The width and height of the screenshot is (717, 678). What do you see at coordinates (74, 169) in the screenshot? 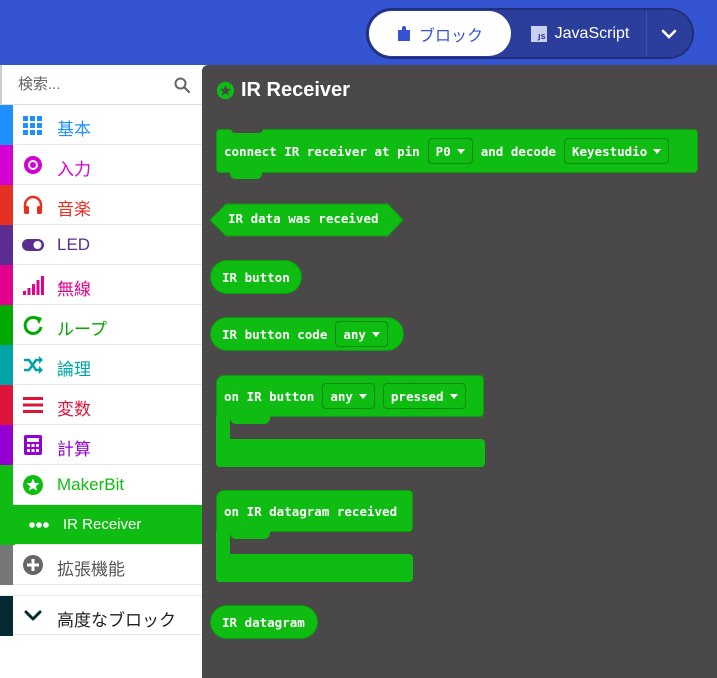
I see `category-label: 入力` at bounding box center [74, 169].